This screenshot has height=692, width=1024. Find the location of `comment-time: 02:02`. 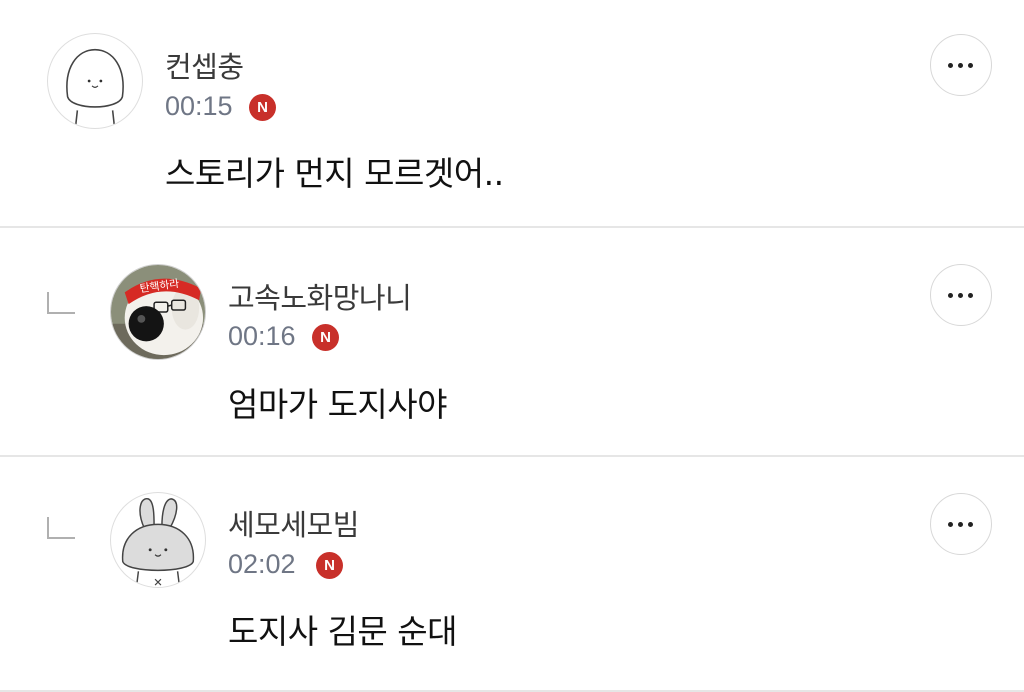

comment-time: 02:02 is located at coordinates (262, 564).